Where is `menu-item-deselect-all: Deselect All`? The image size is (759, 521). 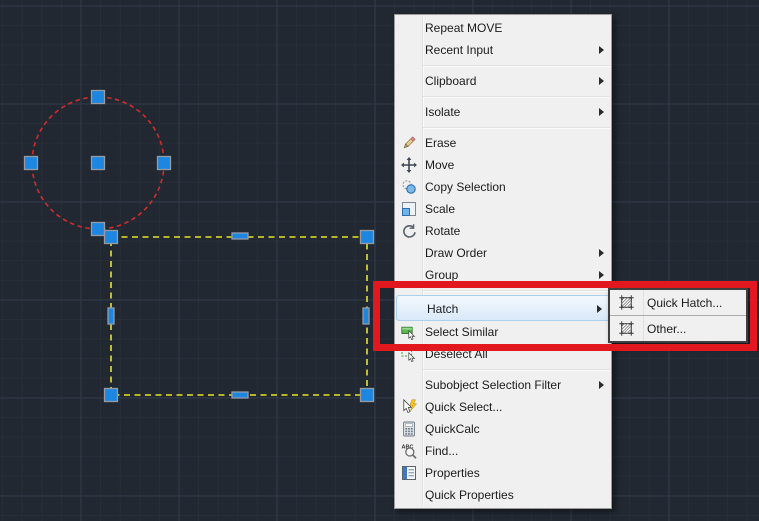
menu-item-deselect-all: Deselect All is located at coordinates (503, 354).